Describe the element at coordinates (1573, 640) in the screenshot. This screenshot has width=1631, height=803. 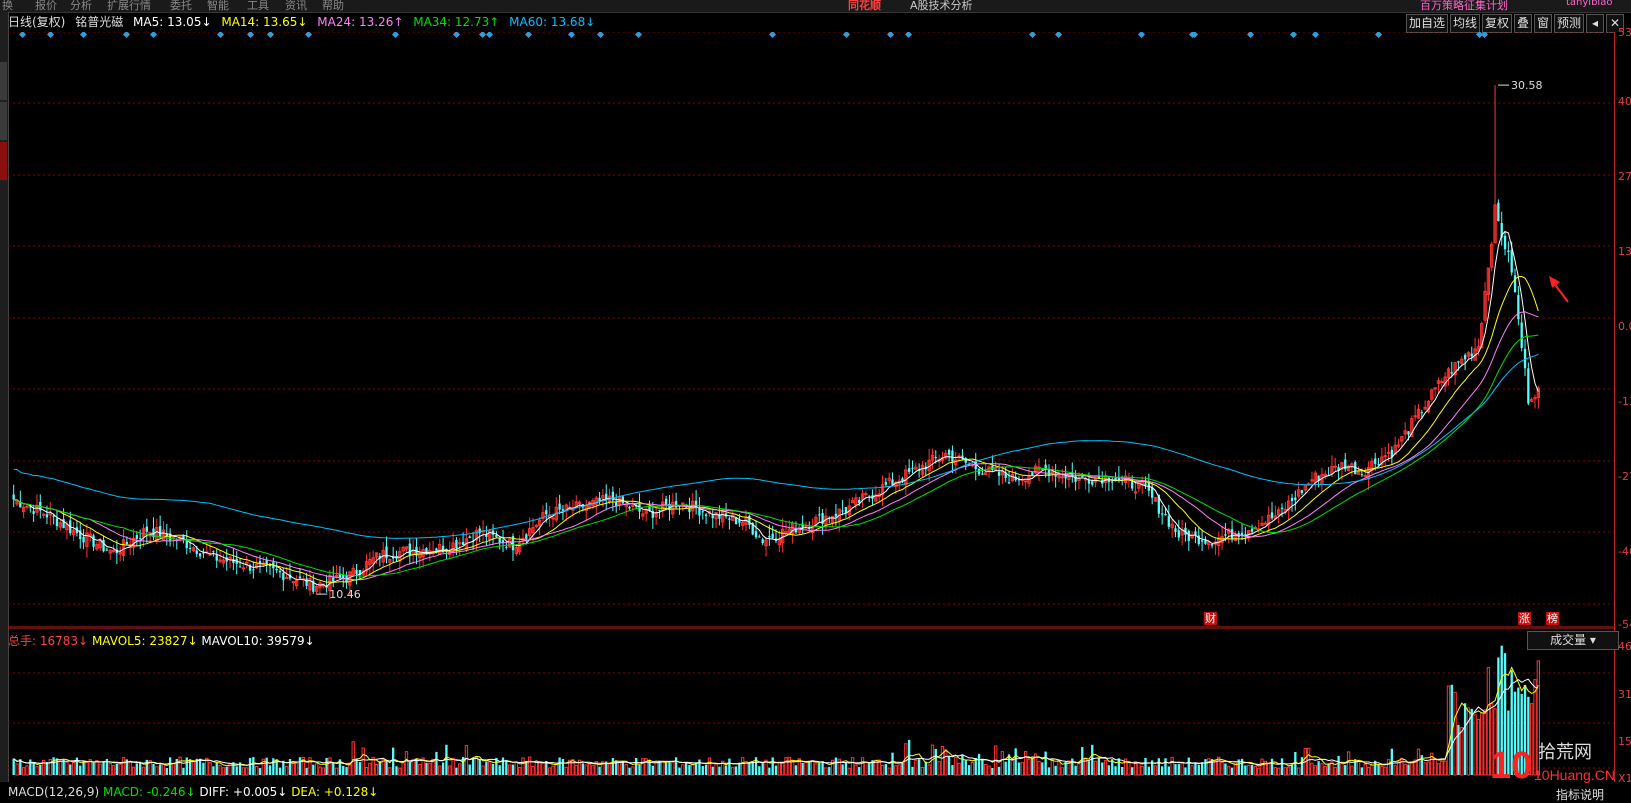
I see `indicator-select: 成交量 ▾` at that location.